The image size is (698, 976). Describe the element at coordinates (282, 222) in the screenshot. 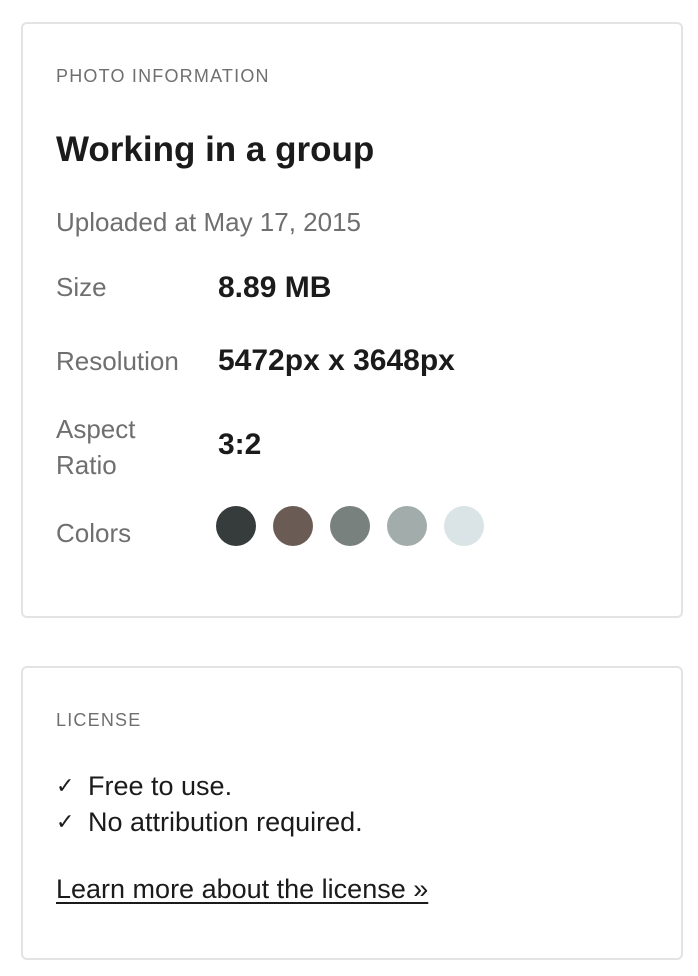

I see `uploaded-date: May 17, 2015` at that location.